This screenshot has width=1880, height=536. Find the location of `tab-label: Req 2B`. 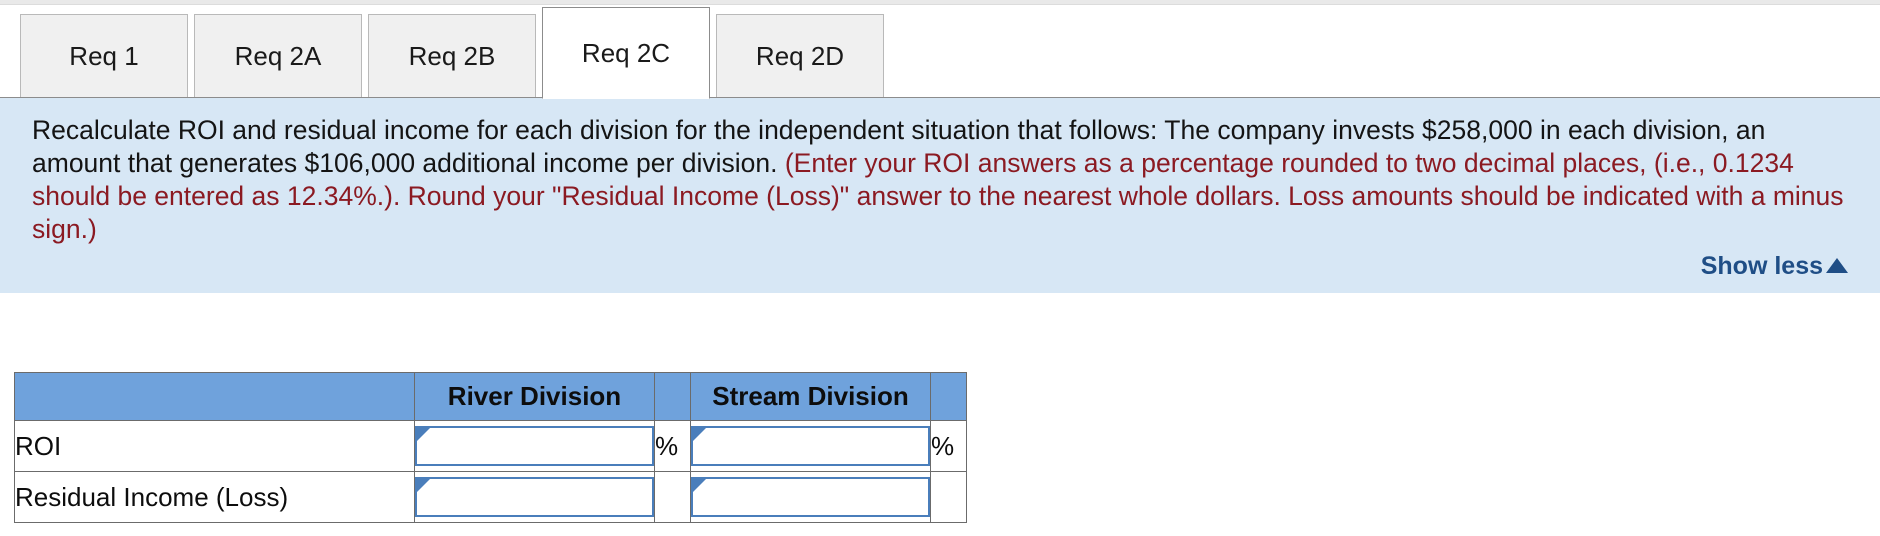

tab-label: Req 2B is located at coordinates (452, 56).